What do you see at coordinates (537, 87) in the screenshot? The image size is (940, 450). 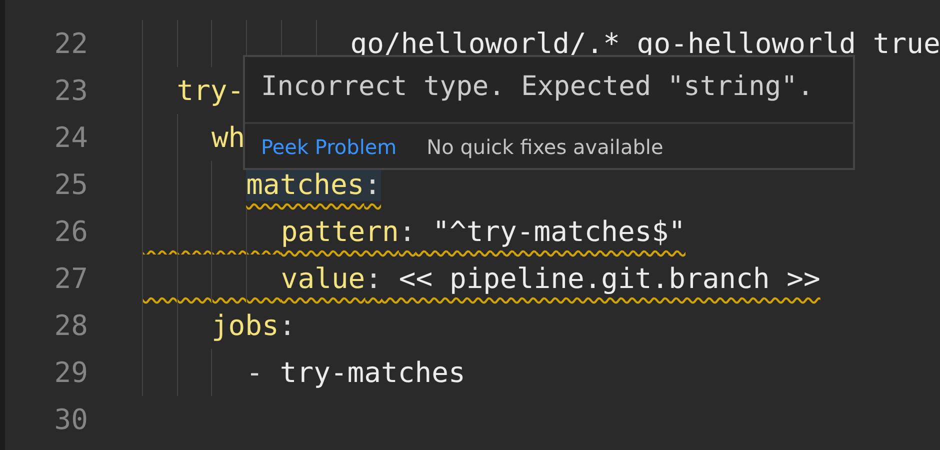 I see `error-message: Incorrect type. Expected "string".` at bounding box center [537, 87].